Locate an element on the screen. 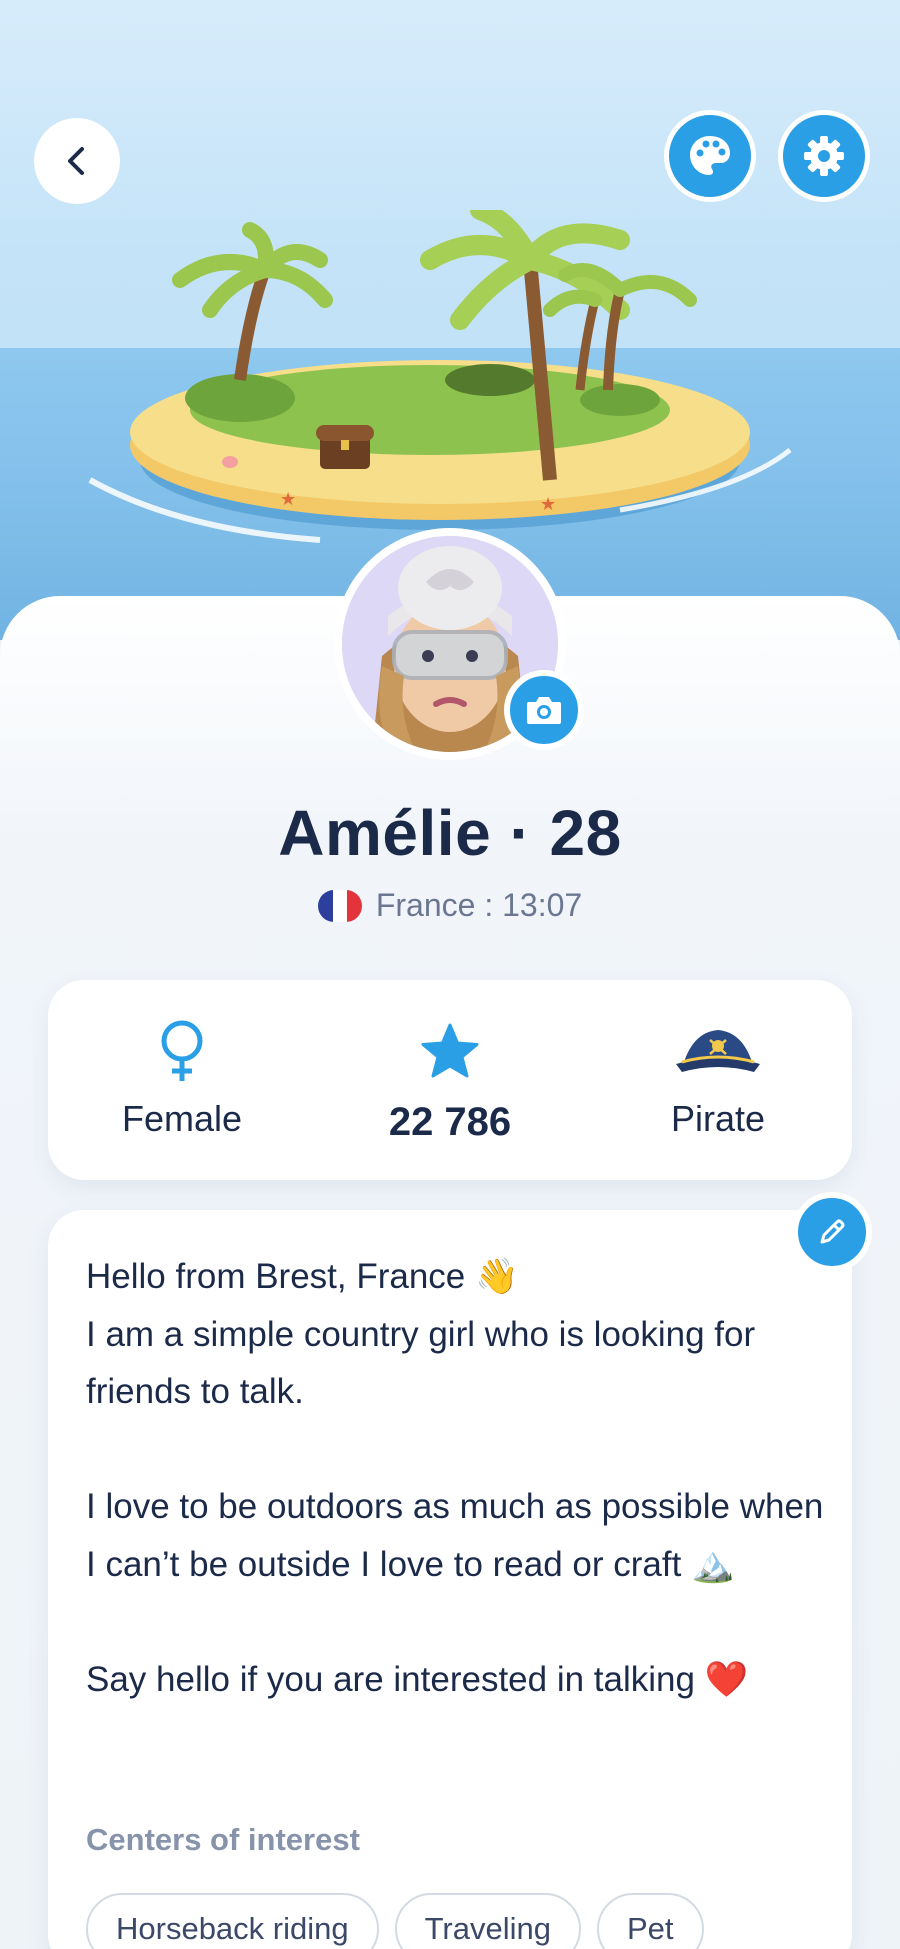  pirate-hat-icon is located at coordinates (718, 1051).